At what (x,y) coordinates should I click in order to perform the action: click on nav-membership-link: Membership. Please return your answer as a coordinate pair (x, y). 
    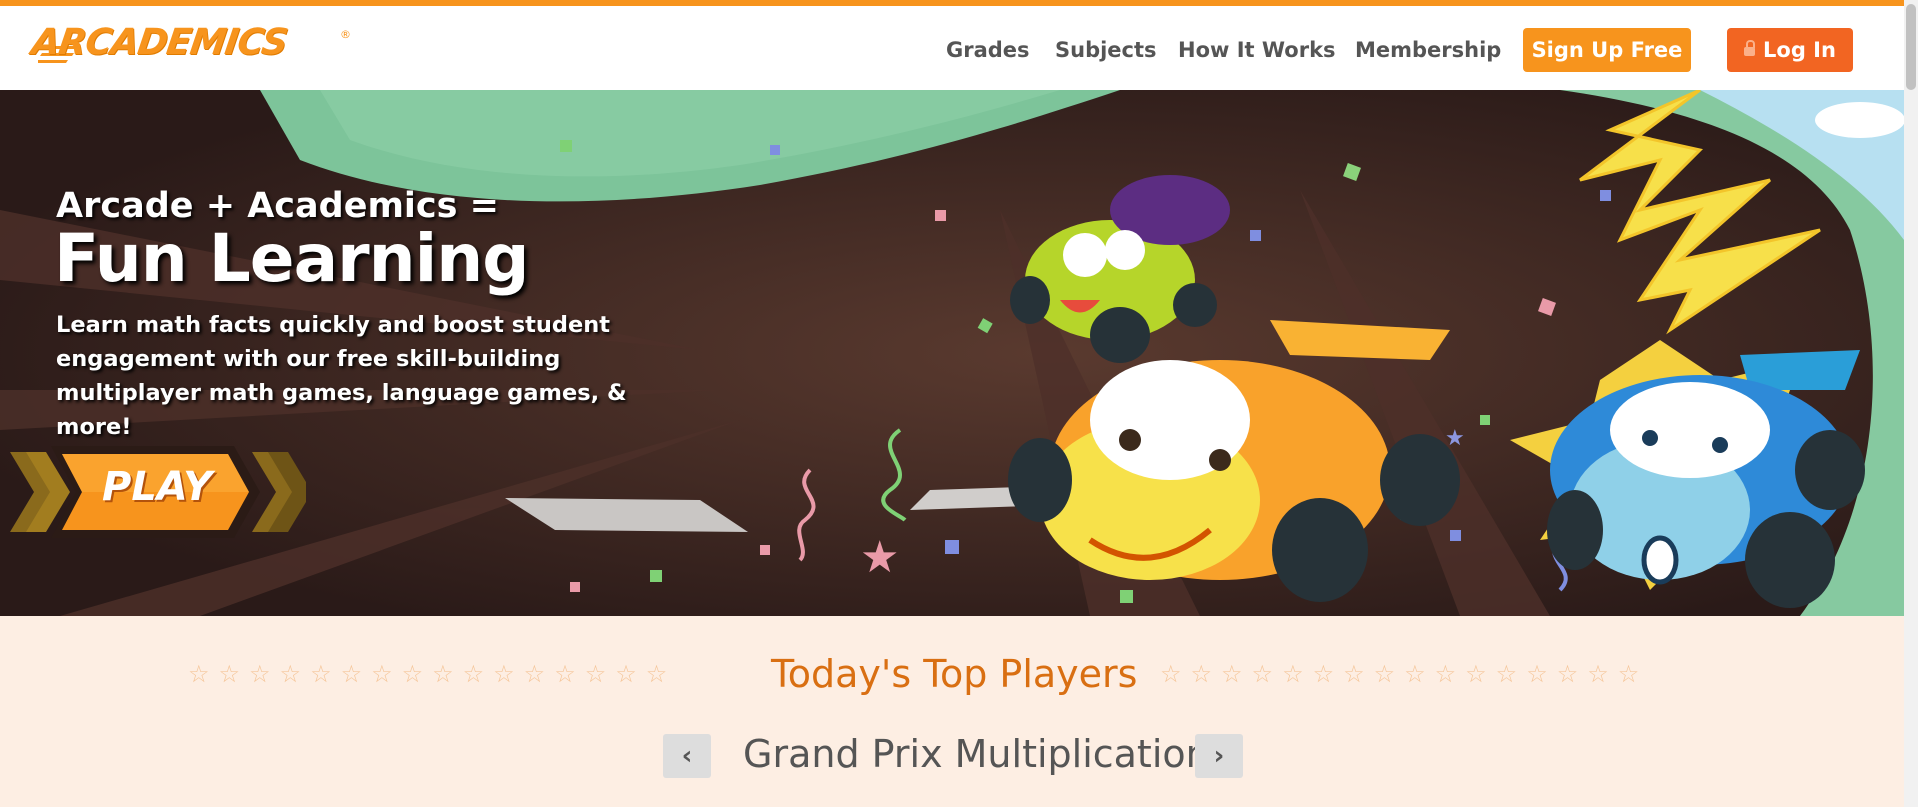
    Looking at the image, I should click on (1428, 50).